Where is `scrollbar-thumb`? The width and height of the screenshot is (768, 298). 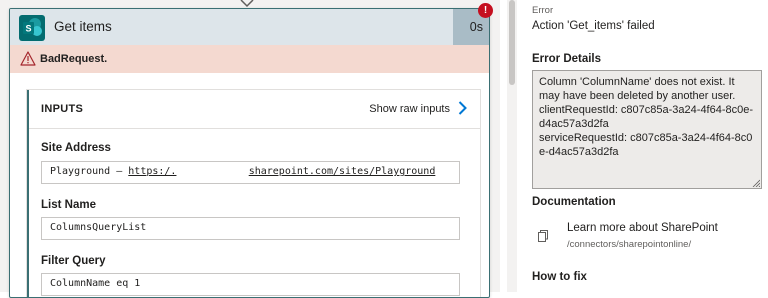 scrollbar-thumb is located at coordinates (512, 42).